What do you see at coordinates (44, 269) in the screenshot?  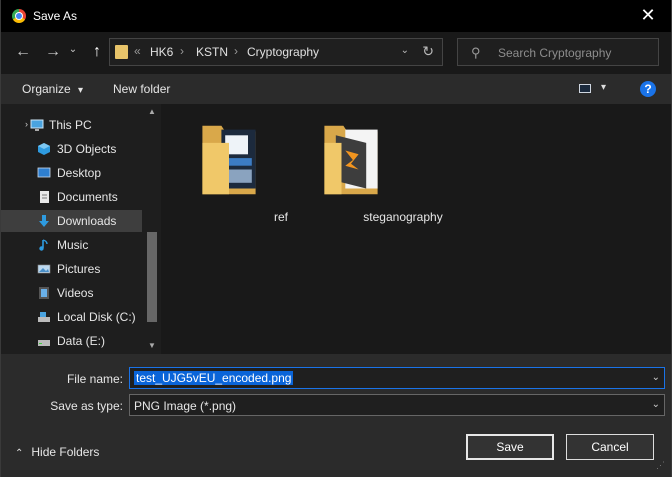 I see `pictures-icon` at bounding box center [44, 269].